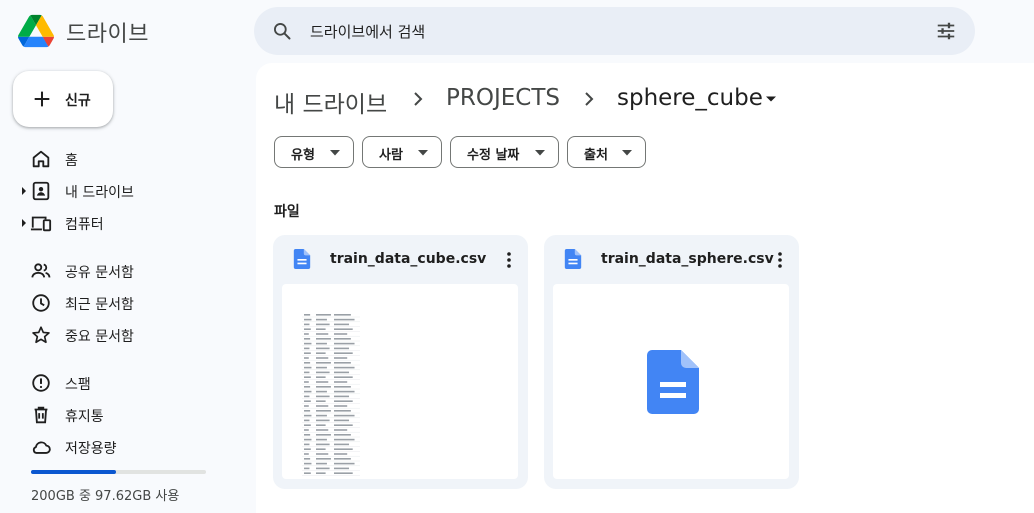 The image size is (1034, 513). I want to click on sidebar-item-starred: 중요 문서함, so click(130, 335).